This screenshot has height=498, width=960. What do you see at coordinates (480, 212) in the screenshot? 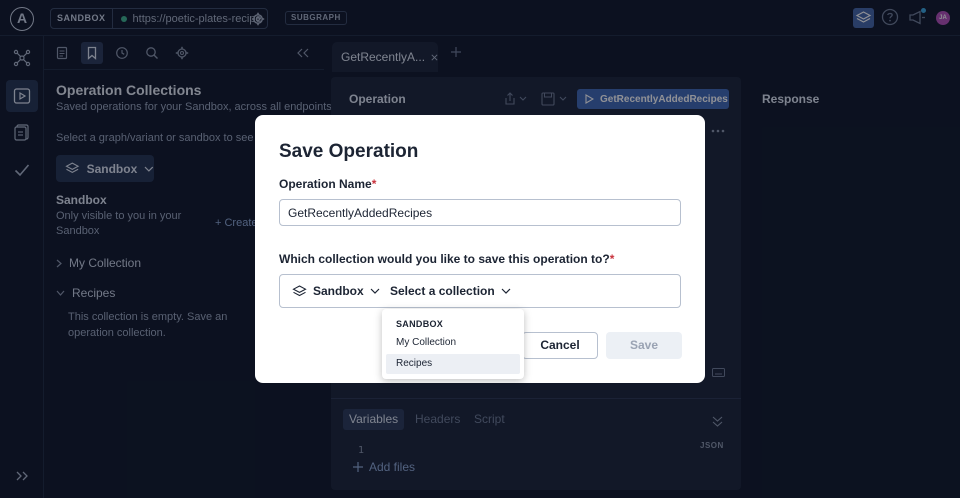
I see `operation-name-input` at bounding box center [480, 212].